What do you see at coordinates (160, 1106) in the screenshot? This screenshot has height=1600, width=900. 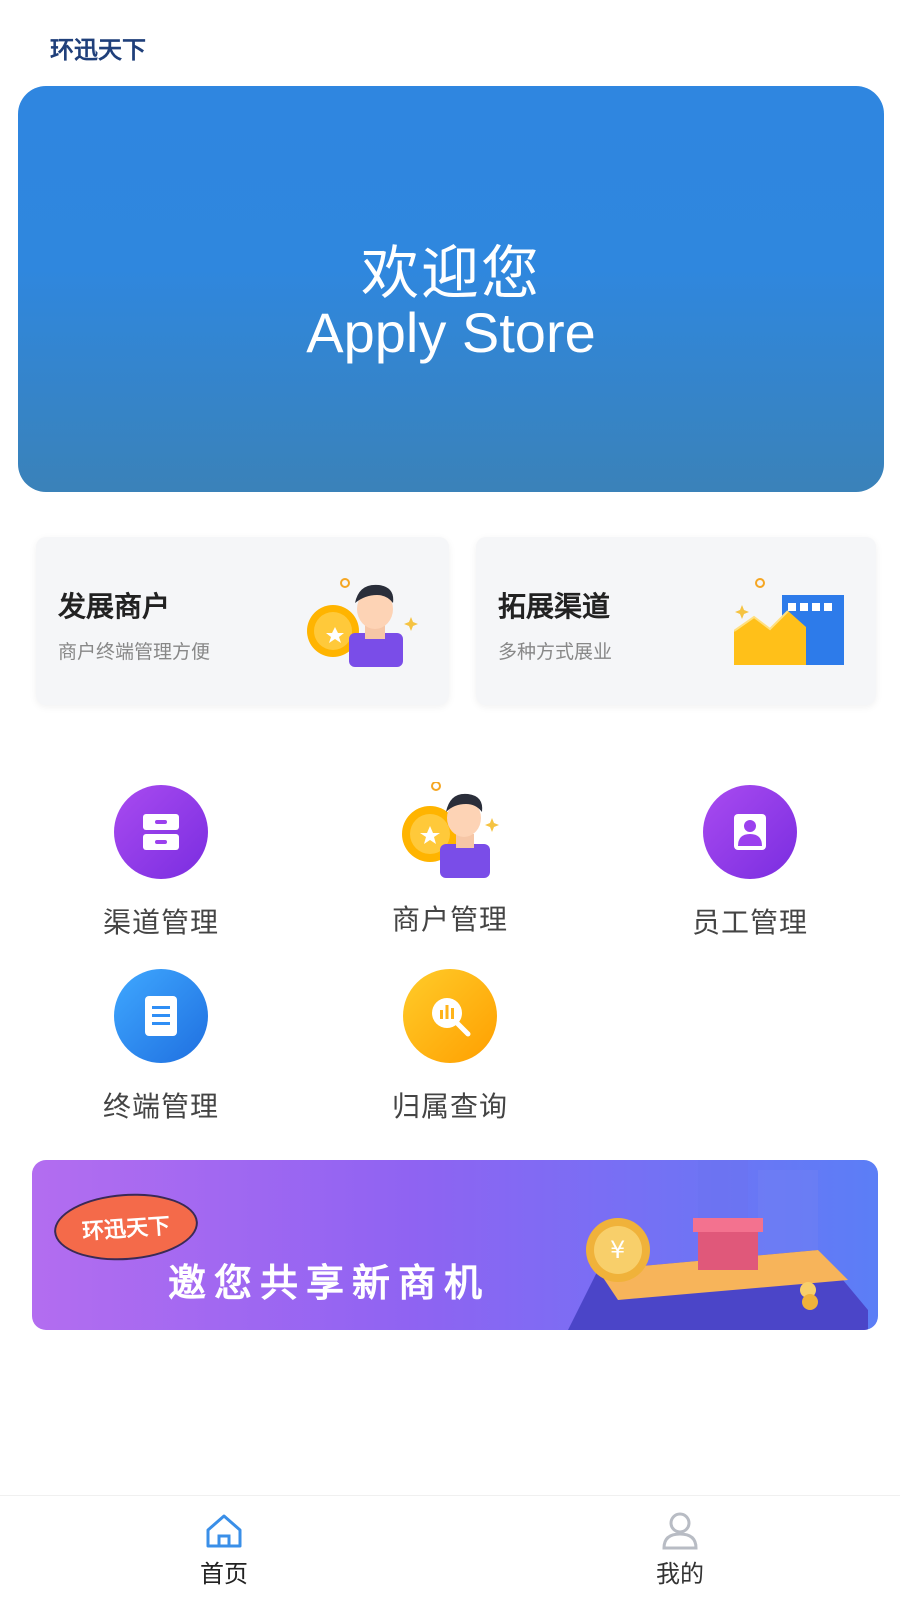 I see `grid-label: 终端管理` at bounding box center [160, 1106].